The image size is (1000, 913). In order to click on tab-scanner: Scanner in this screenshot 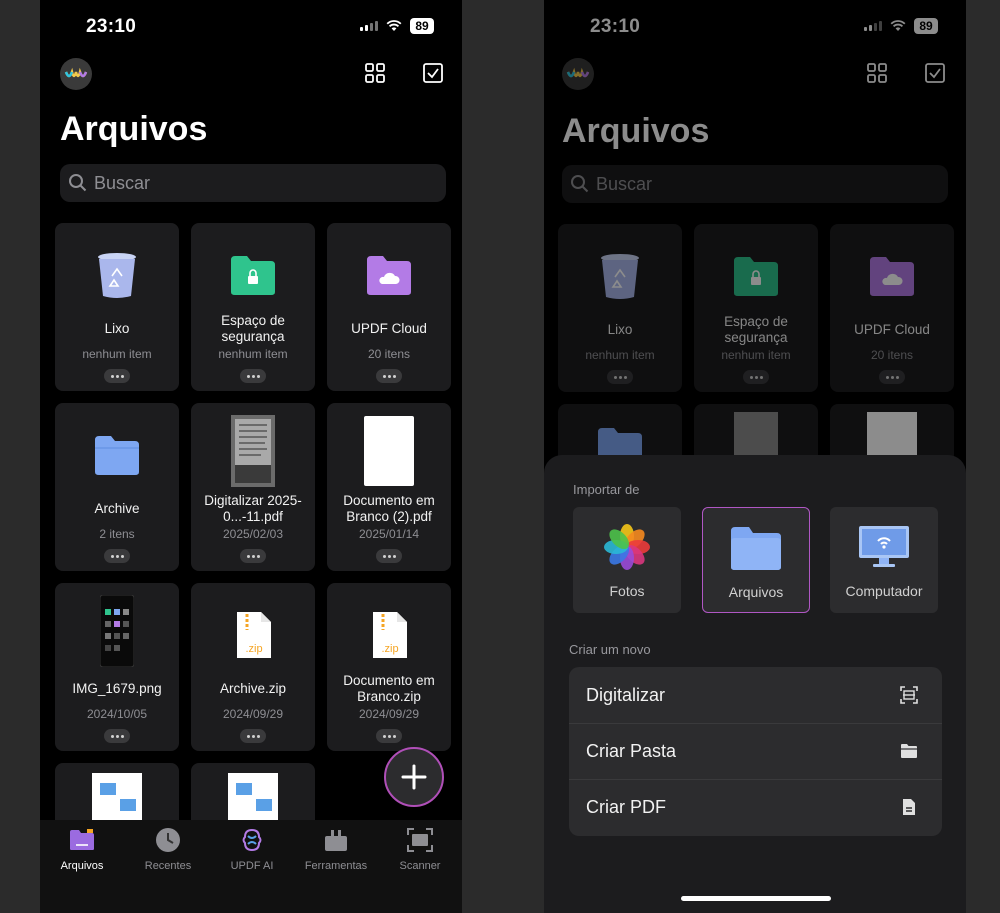, I will do `click(420, 849)`.